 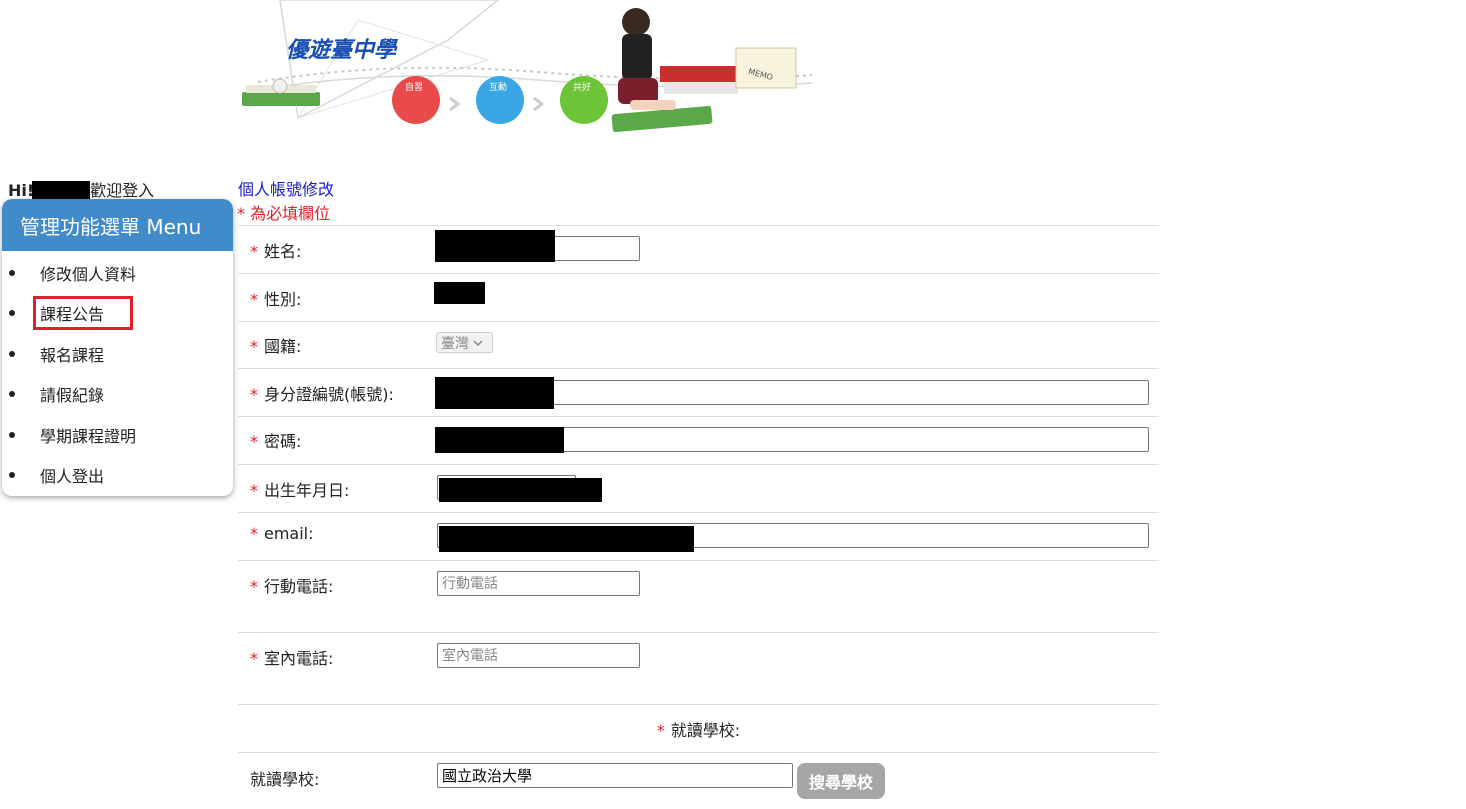 I want to click on name-label: * 姓名:, so click(x=275, y=250).